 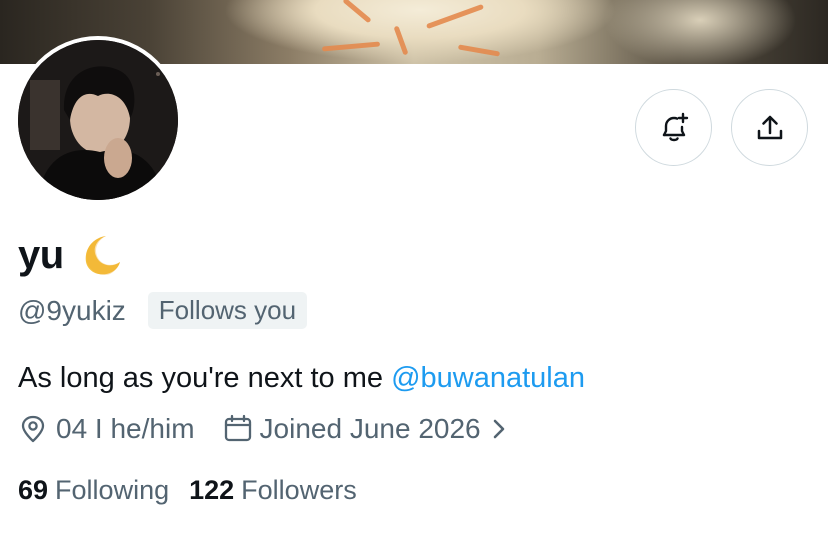 I want to click on bell-plus-icon, so click(x=674, y=128).